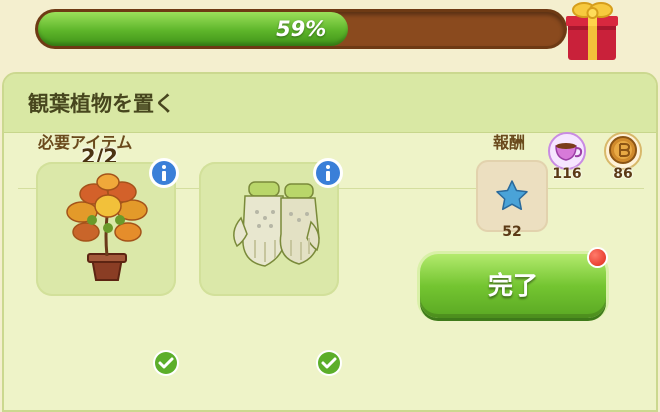 This screenshot has height=412, width=660. I want to click on required-item-gloves, so click(271, 227).